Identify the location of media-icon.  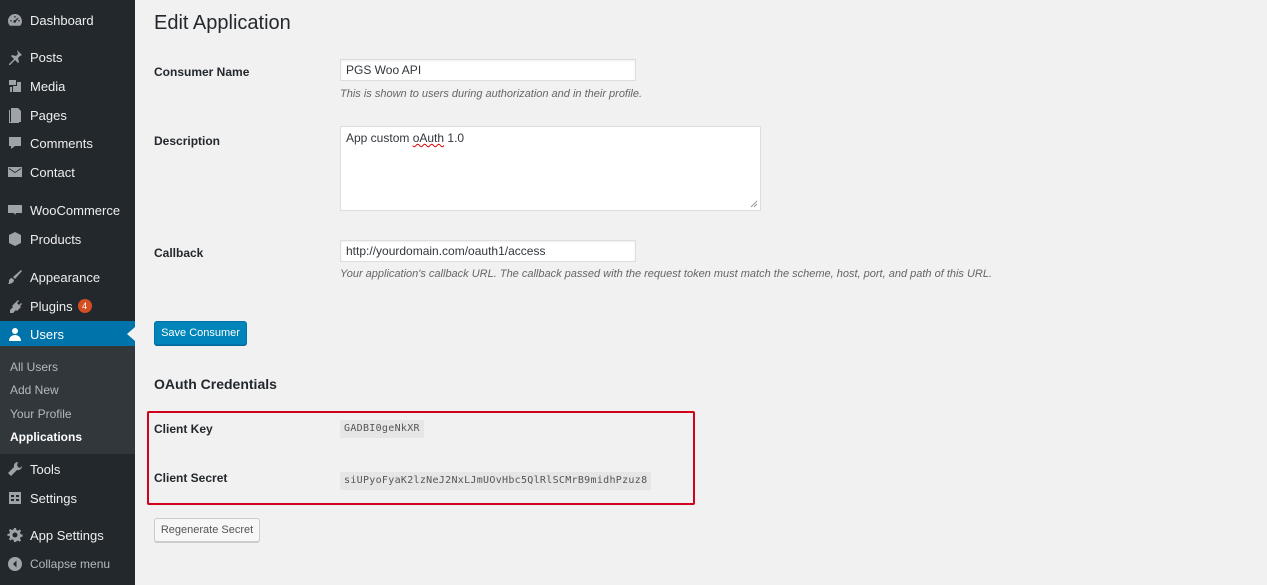
(15, 86).